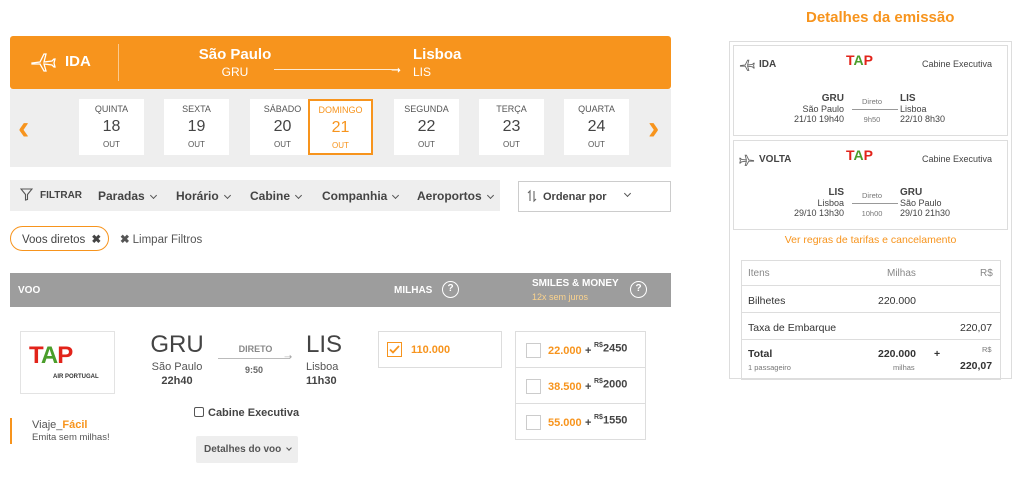 The height and width of the screenshot is (477, 1024). I want to click on tap-logo: TAP, so click(859, 60).